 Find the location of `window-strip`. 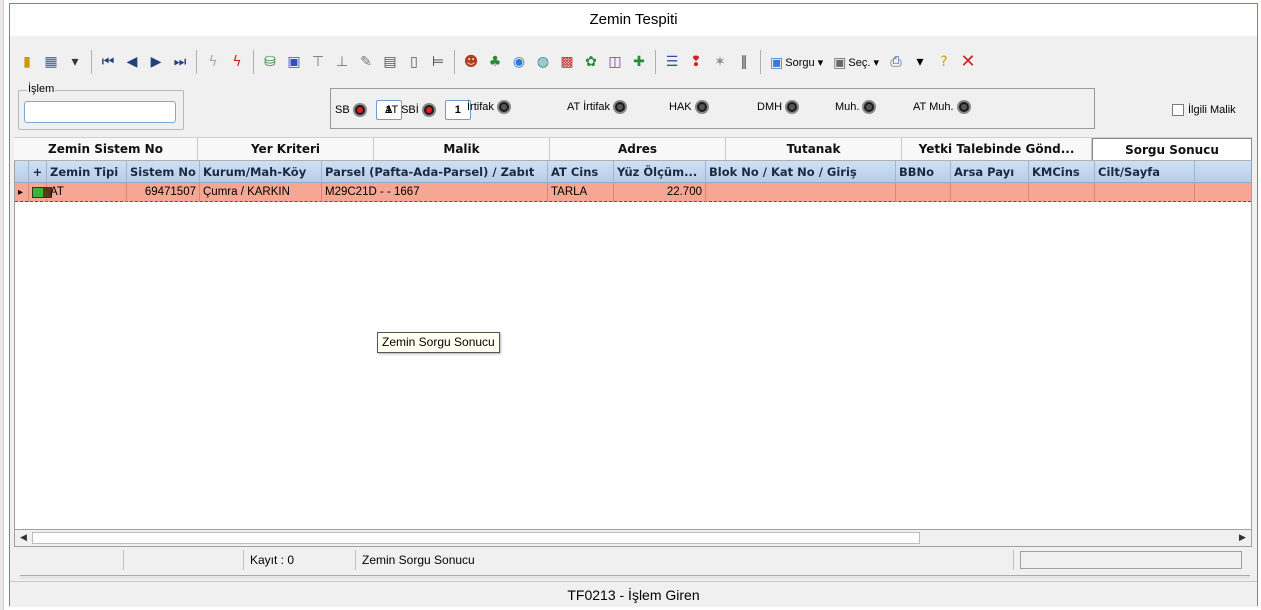

window-strip is located at coordinates (635, 577).